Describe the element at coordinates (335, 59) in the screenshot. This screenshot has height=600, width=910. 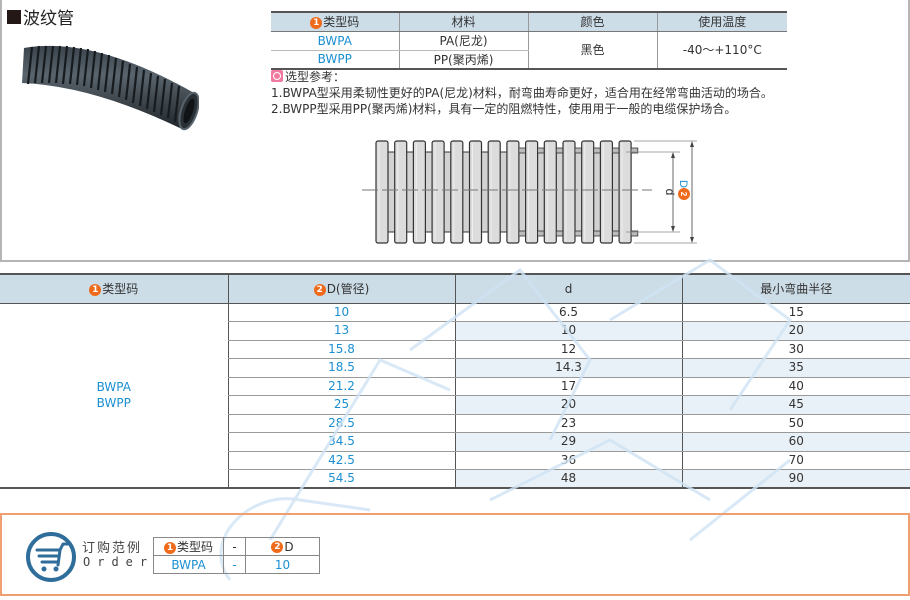
I see `spec-type-cell: BWPP` at that location.